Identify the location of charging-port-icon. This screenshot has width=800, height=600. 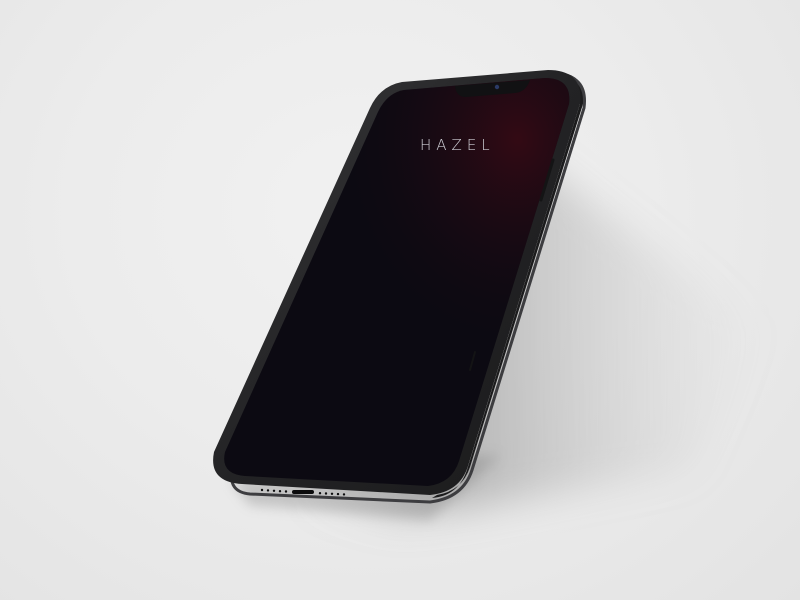
(303, 492).